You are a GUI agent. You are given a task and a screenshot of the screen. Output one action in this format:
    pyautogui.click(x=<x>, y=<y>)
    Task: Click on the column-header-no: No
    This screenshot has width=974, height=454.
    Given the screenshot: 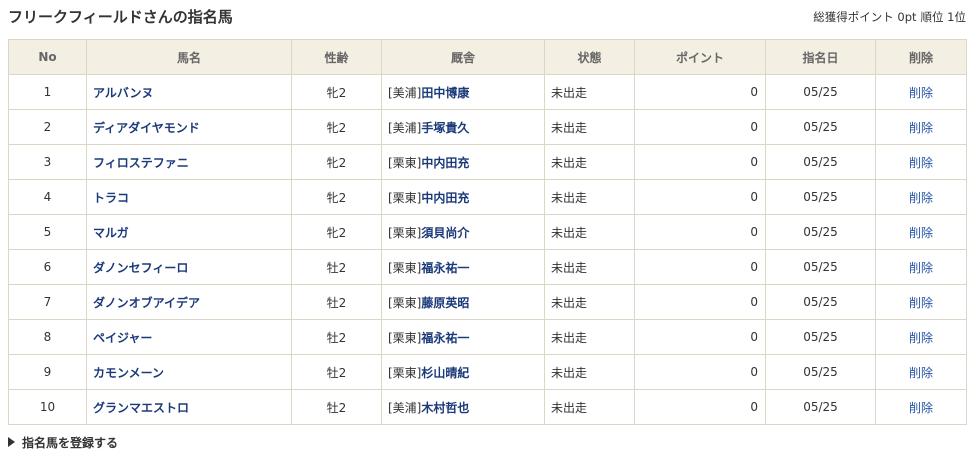 What is the action you would take?
    pyautogui.click(x=47, y=57)
    